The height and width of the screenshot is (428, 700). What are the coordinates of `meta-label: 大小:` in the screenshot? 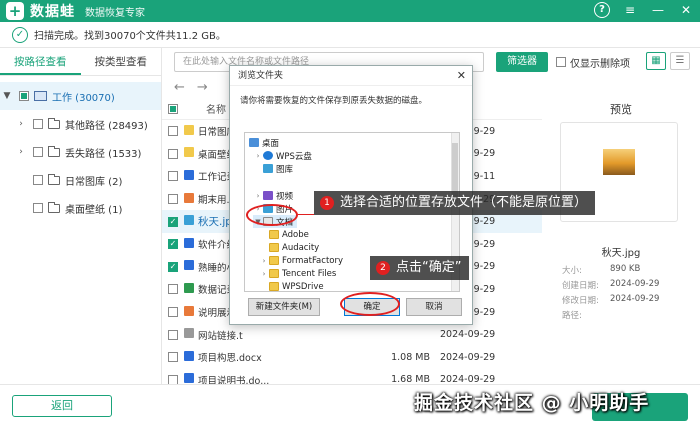 It's located at (572, 271).